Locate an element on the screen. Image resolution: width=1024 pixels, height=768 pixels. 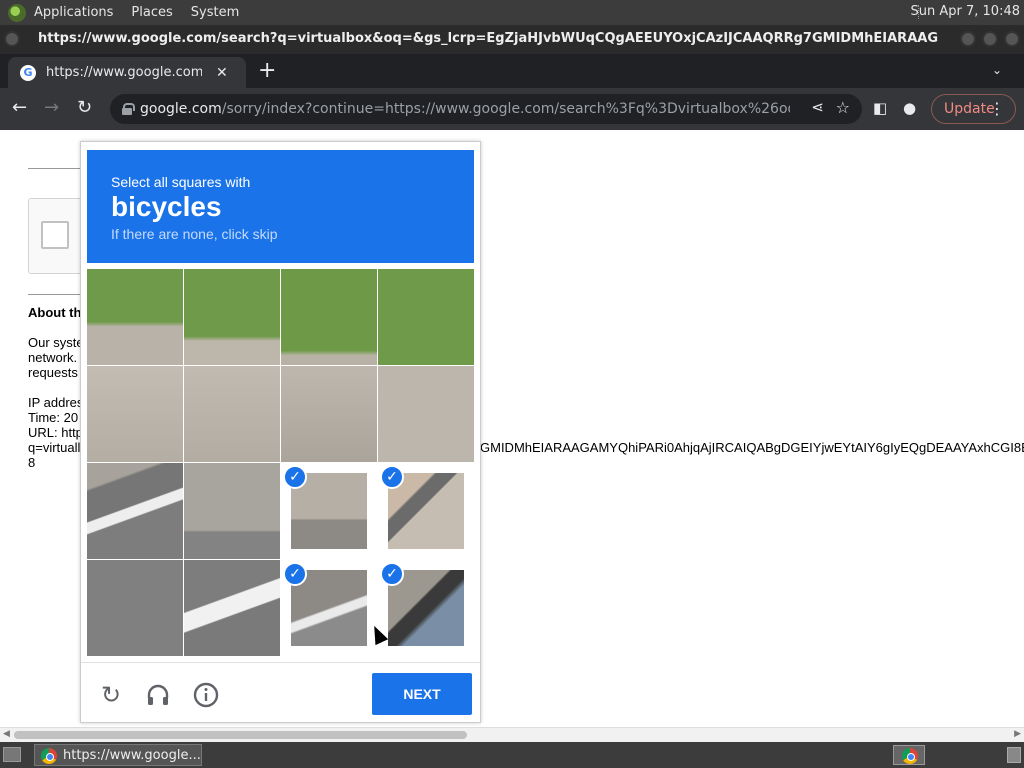
lock-icon is located at coordinates (128, 109).